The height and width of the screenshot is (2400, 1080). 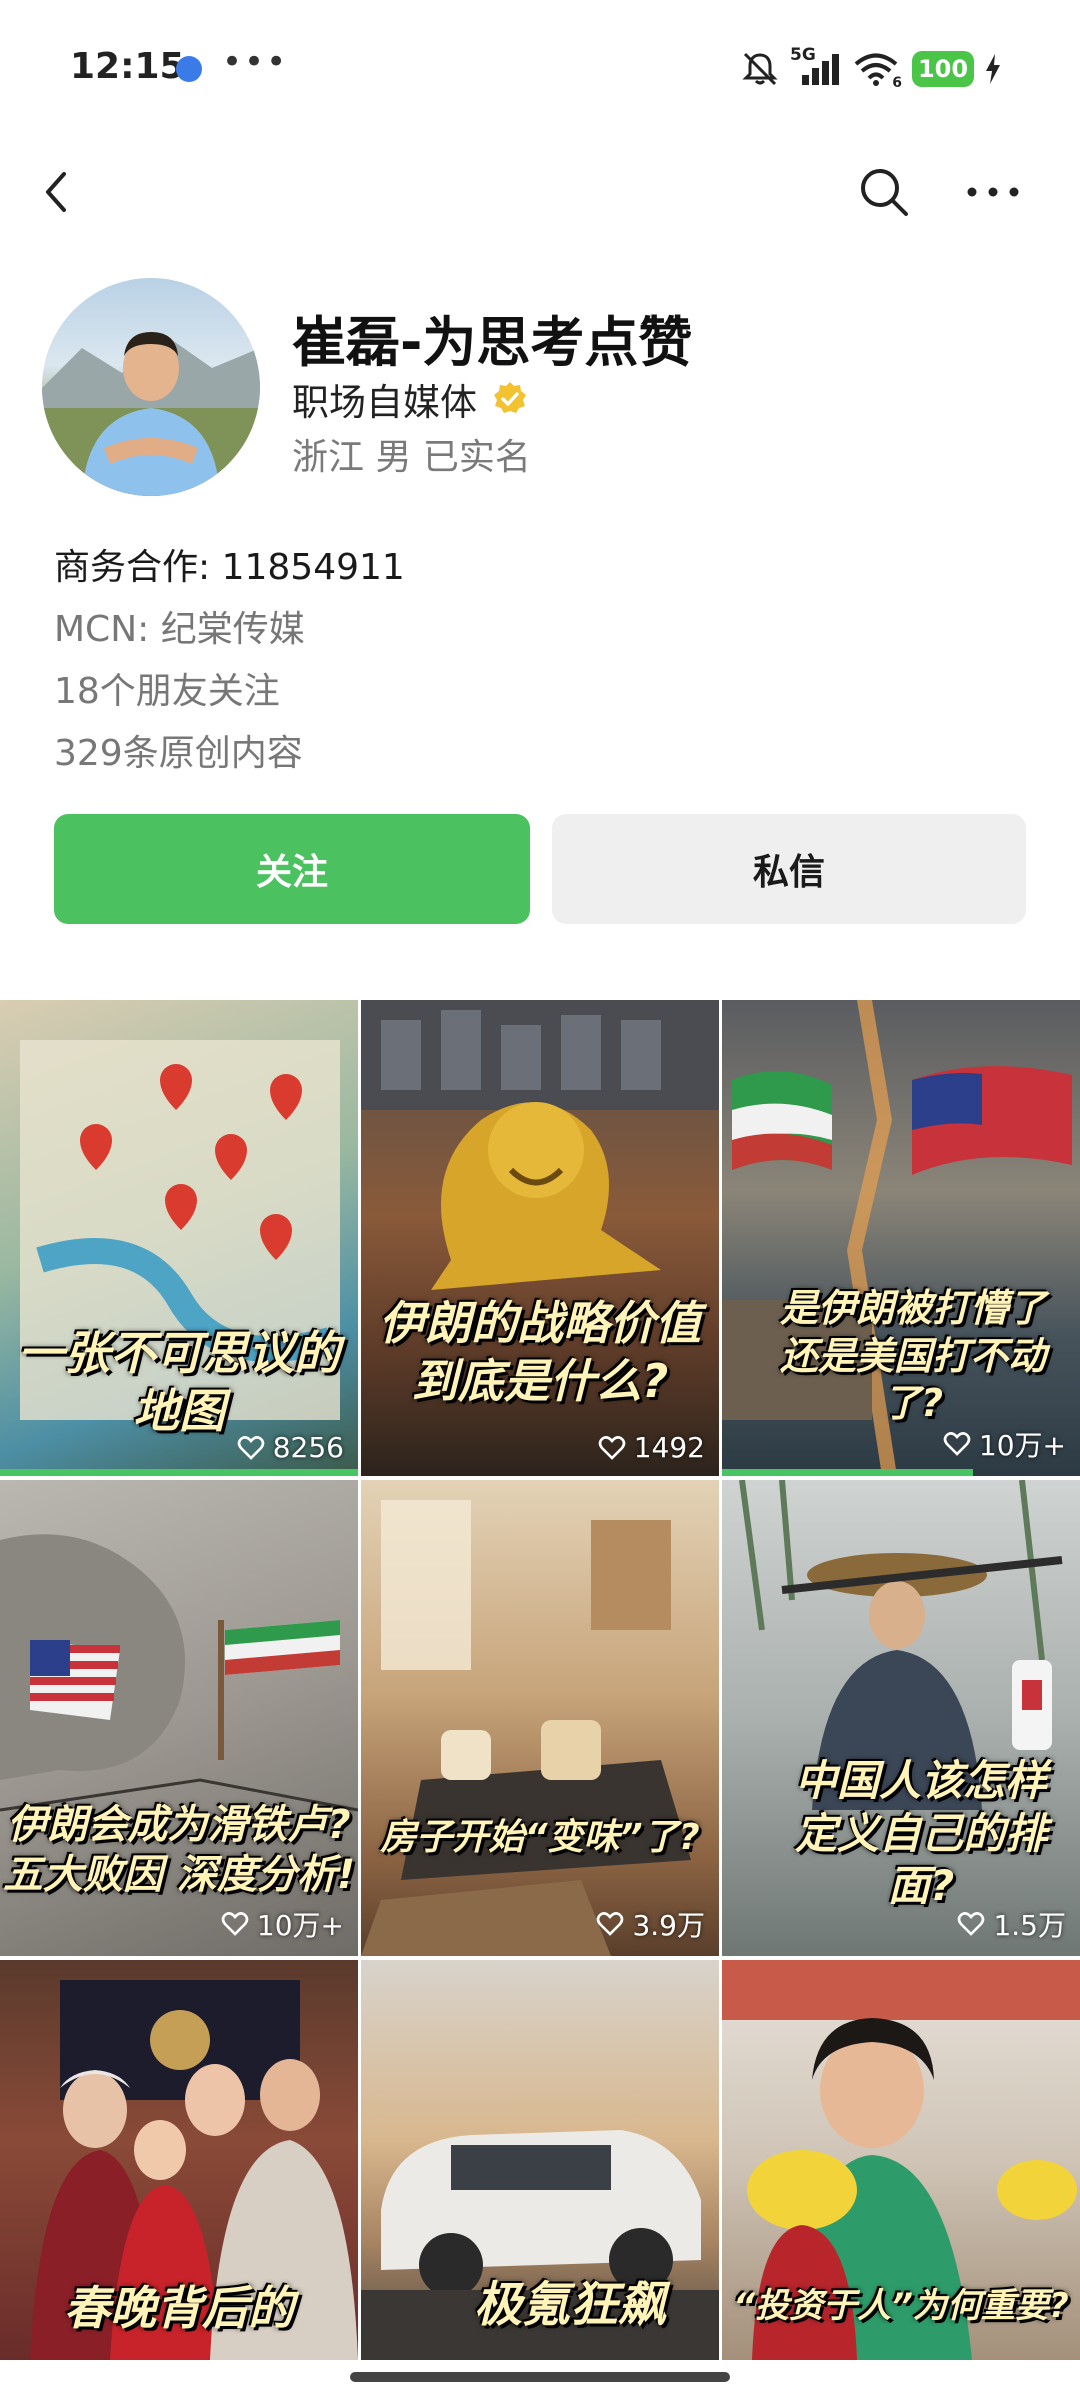 I want to click on mcn-info: MCN: 纪棠传媒, so click(x=179, y=629).